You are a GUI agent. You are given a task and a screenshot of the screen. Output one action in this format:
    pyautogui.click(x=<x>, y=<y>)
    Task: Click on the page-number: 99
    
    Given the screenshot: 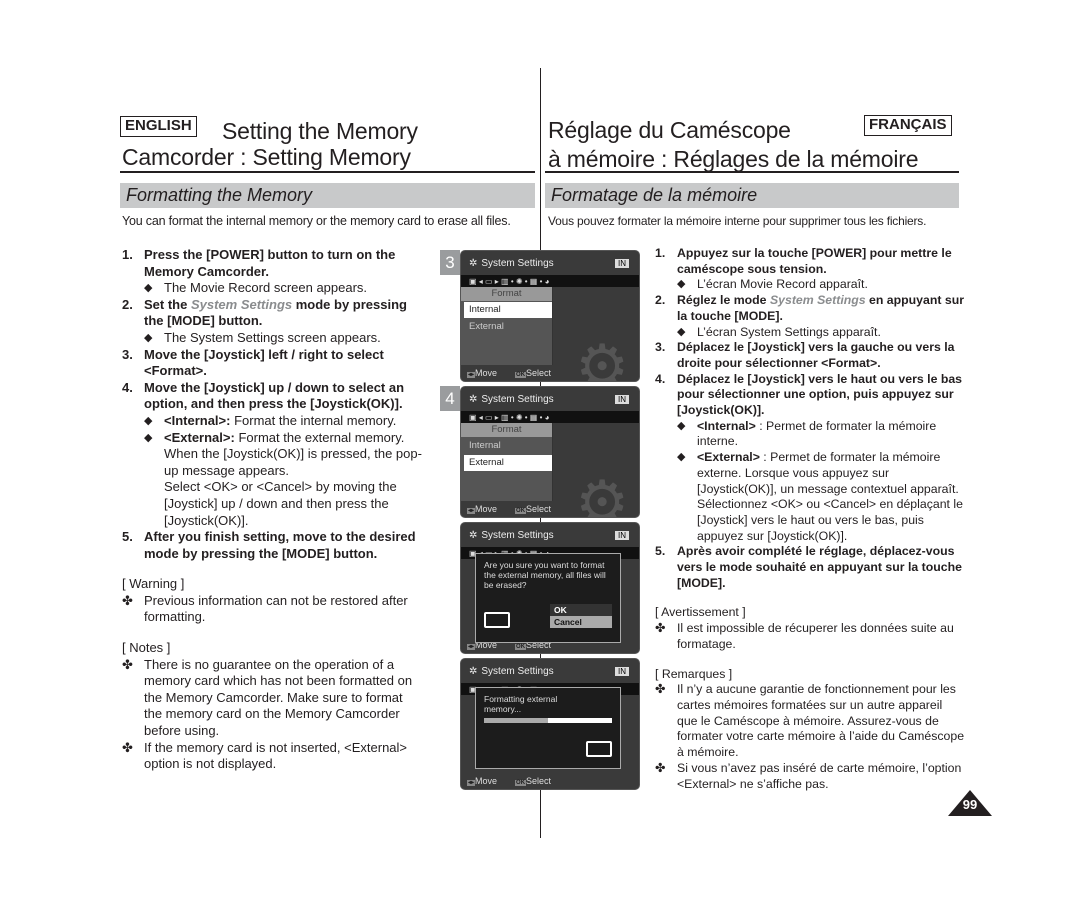 What is the action you would take?
    pyautogui.click(x=970, y=804)
    